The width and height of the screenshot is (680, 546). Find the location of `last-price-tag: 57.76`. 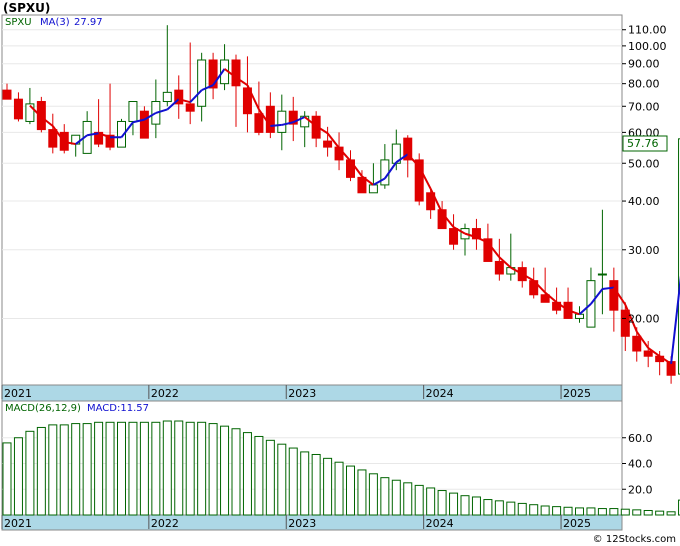

last-price-tag: 57.76 is located at coordinates (645, 143).